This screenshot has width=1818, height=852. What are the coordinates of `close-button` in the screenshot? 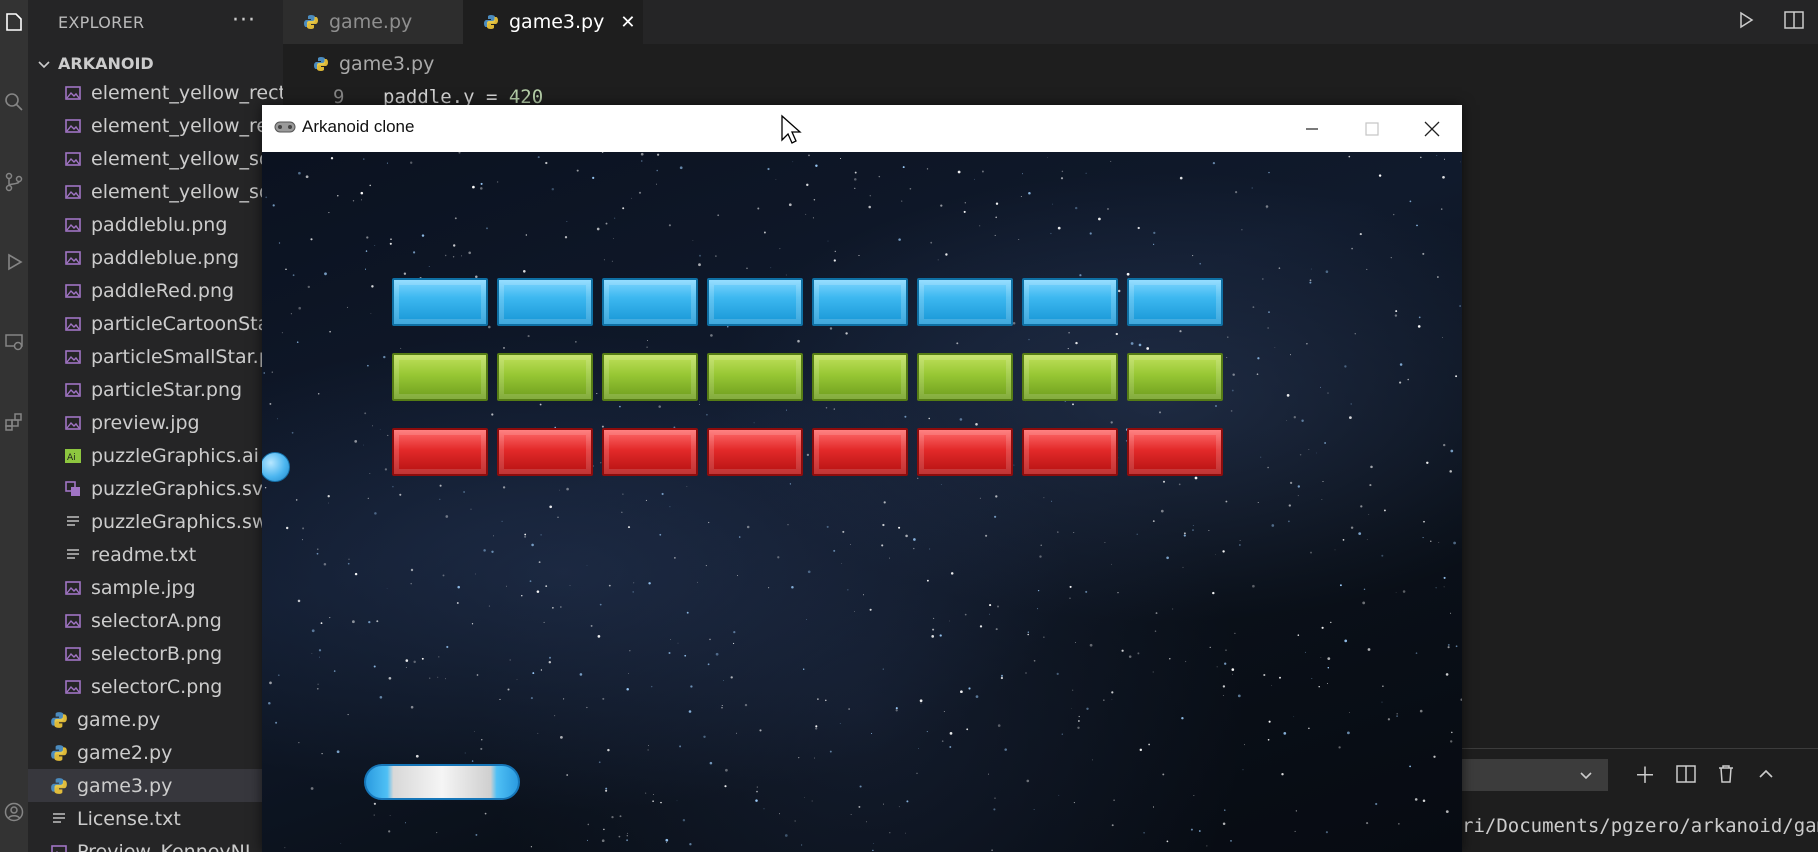 It's located at (1432, 128).